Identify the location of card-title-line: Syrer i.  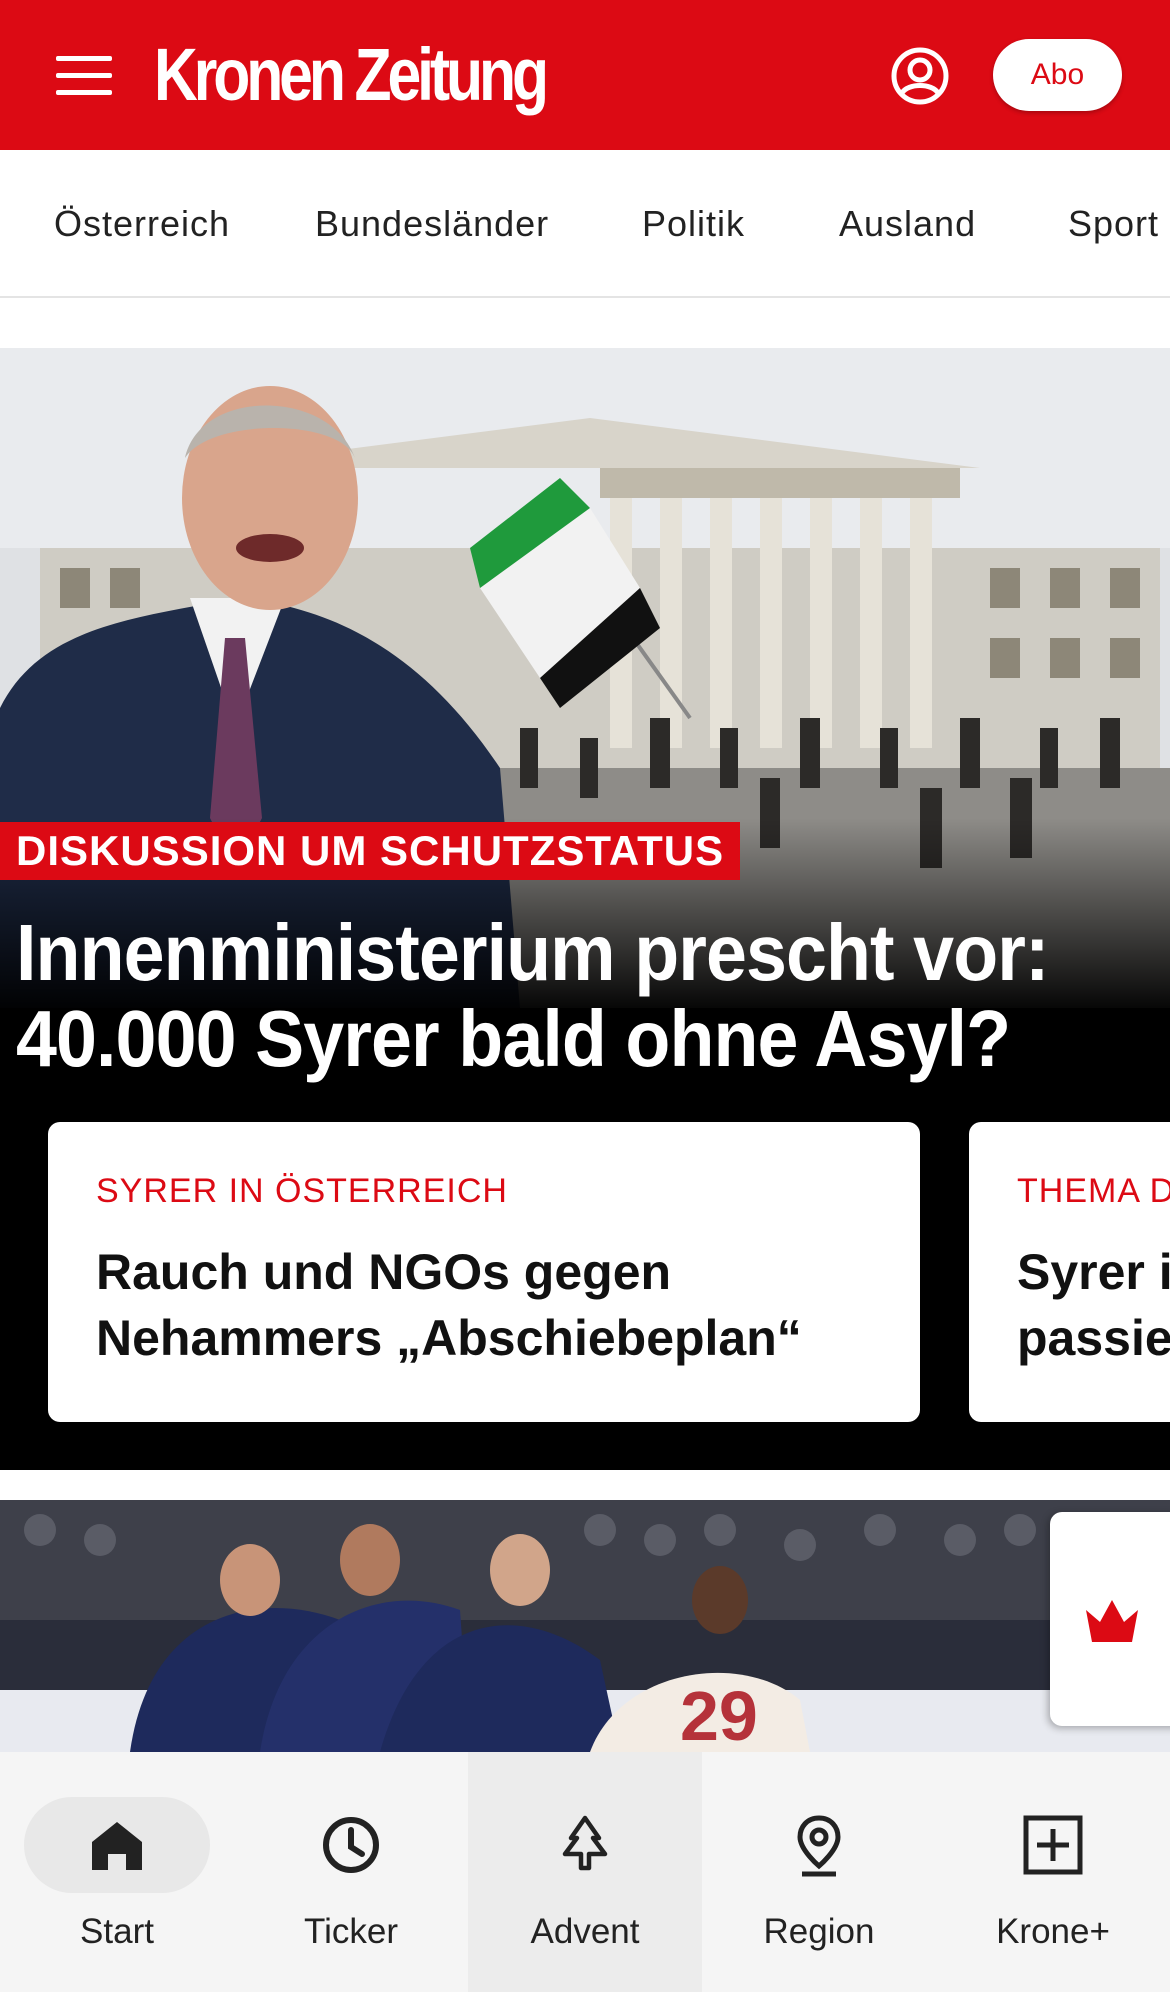
(1093, 1272).